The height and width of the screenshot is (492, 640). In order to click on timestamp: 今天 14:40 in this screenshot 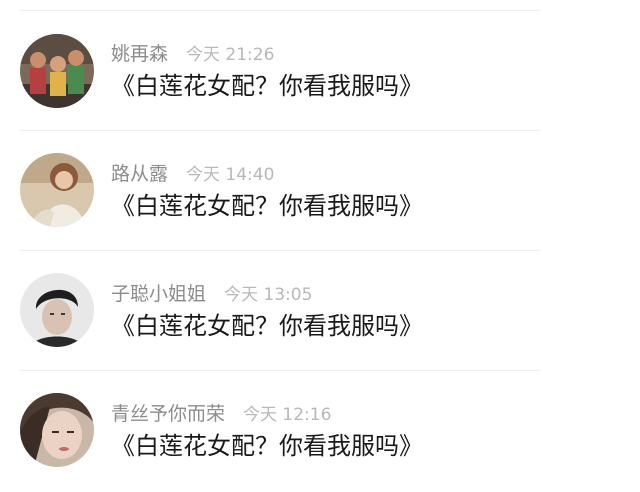, I will do `click(230, 175)`.